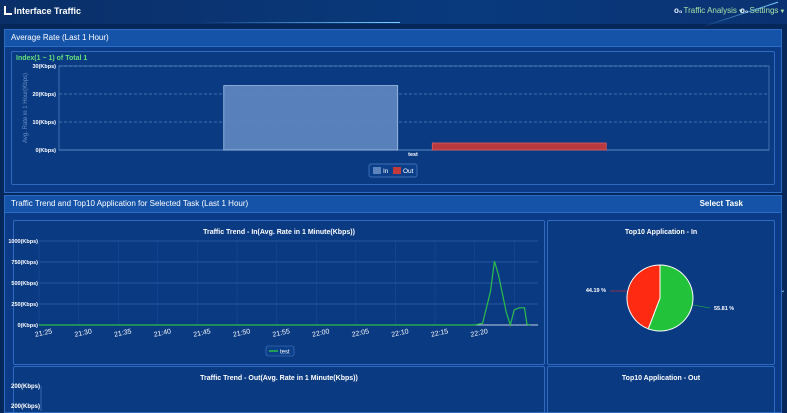 This screenshot has height=413, width=787. Describe the element at coordinates (28, 326) in the screenshot. I see `y-tick-label: 0(Kbps)` at that location.